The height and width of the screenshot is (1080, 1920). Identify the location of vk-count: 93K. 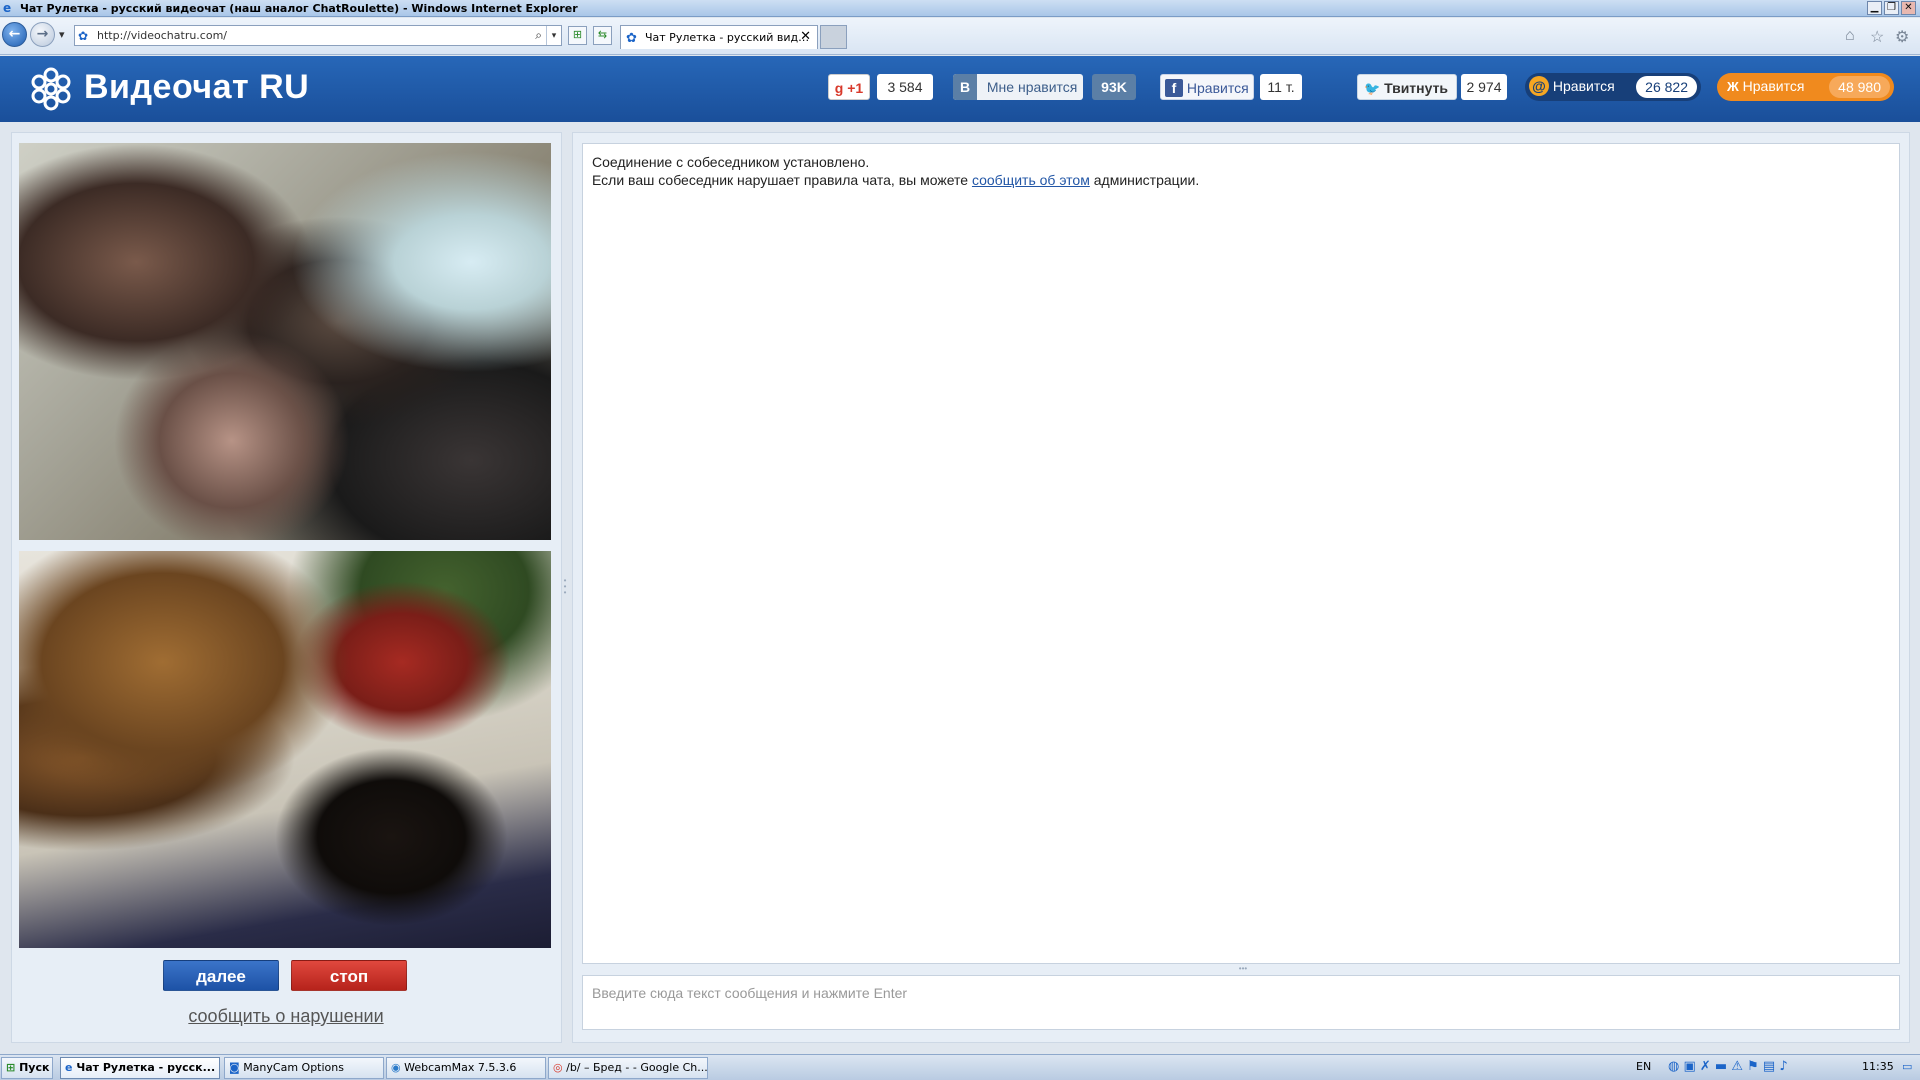
(1114, 87).